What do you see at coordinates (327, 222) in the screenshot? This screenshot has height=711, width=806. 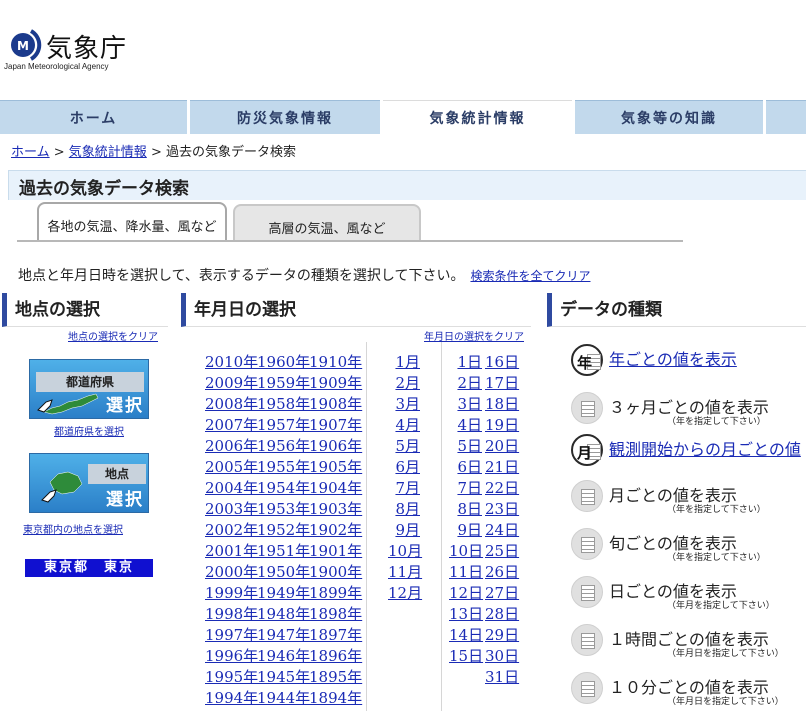 I see `subtab-upper-air: 高層の気温、風など` at bounding box center [327, 222].